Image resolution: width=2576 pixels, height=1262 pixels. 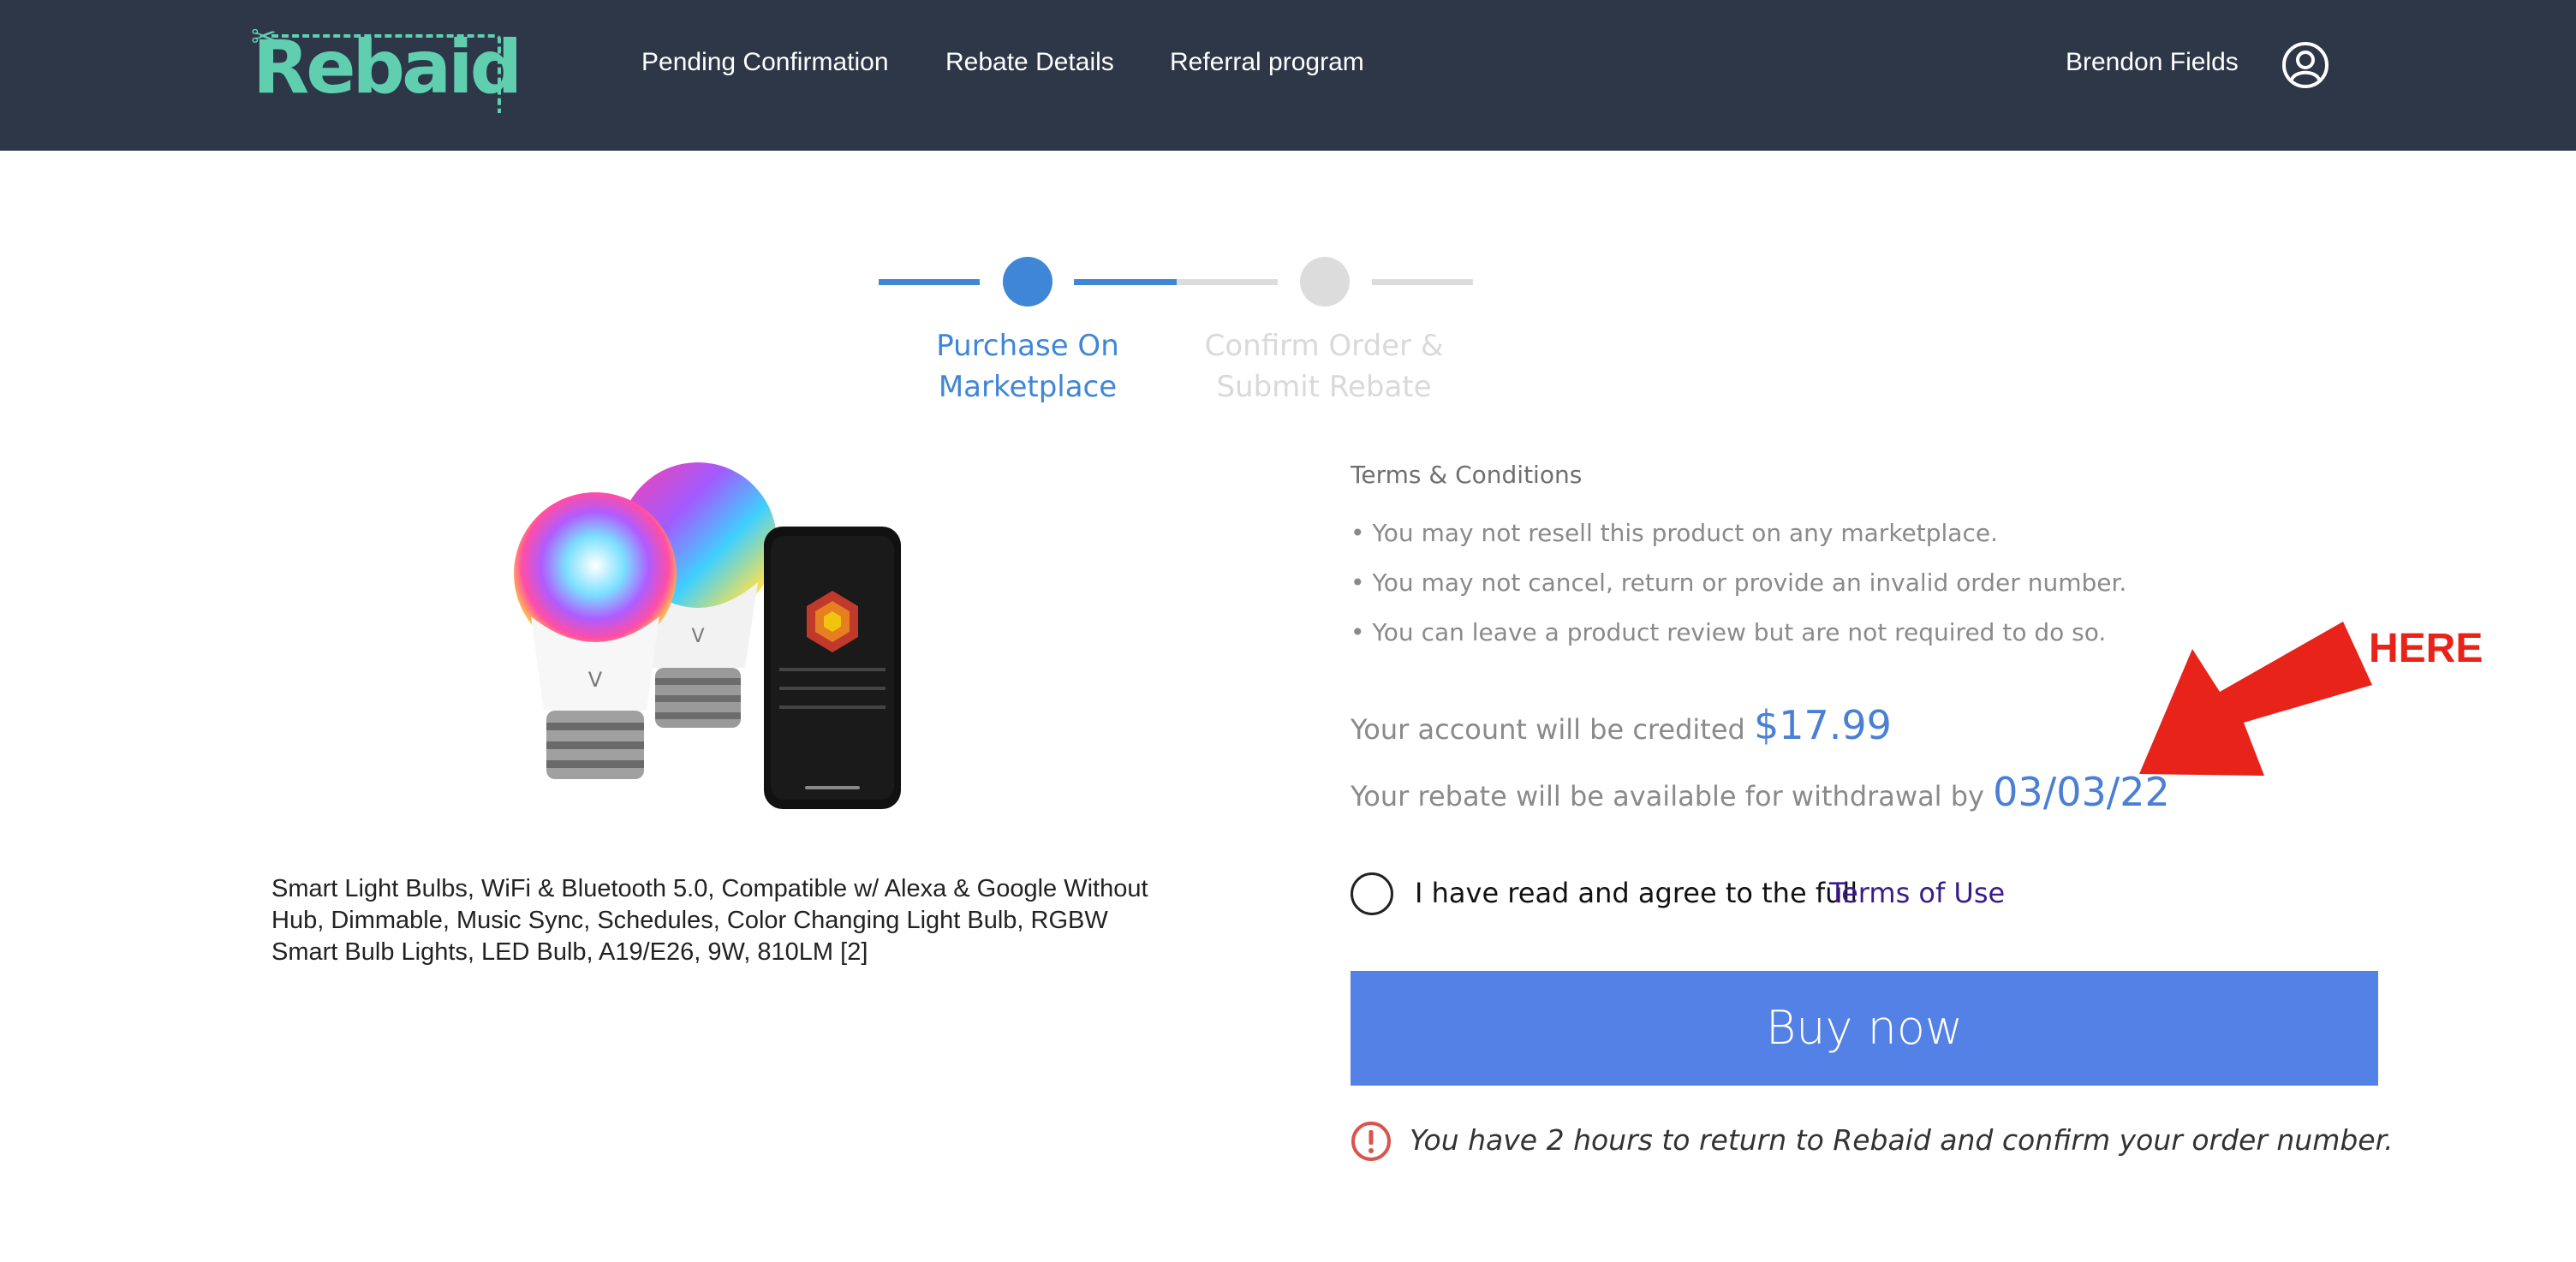 What do you see at coordinates (1864, 1029) in the screenshot?
I see `buy-now-button: Buy now` at bounding box center [1864, 1029].